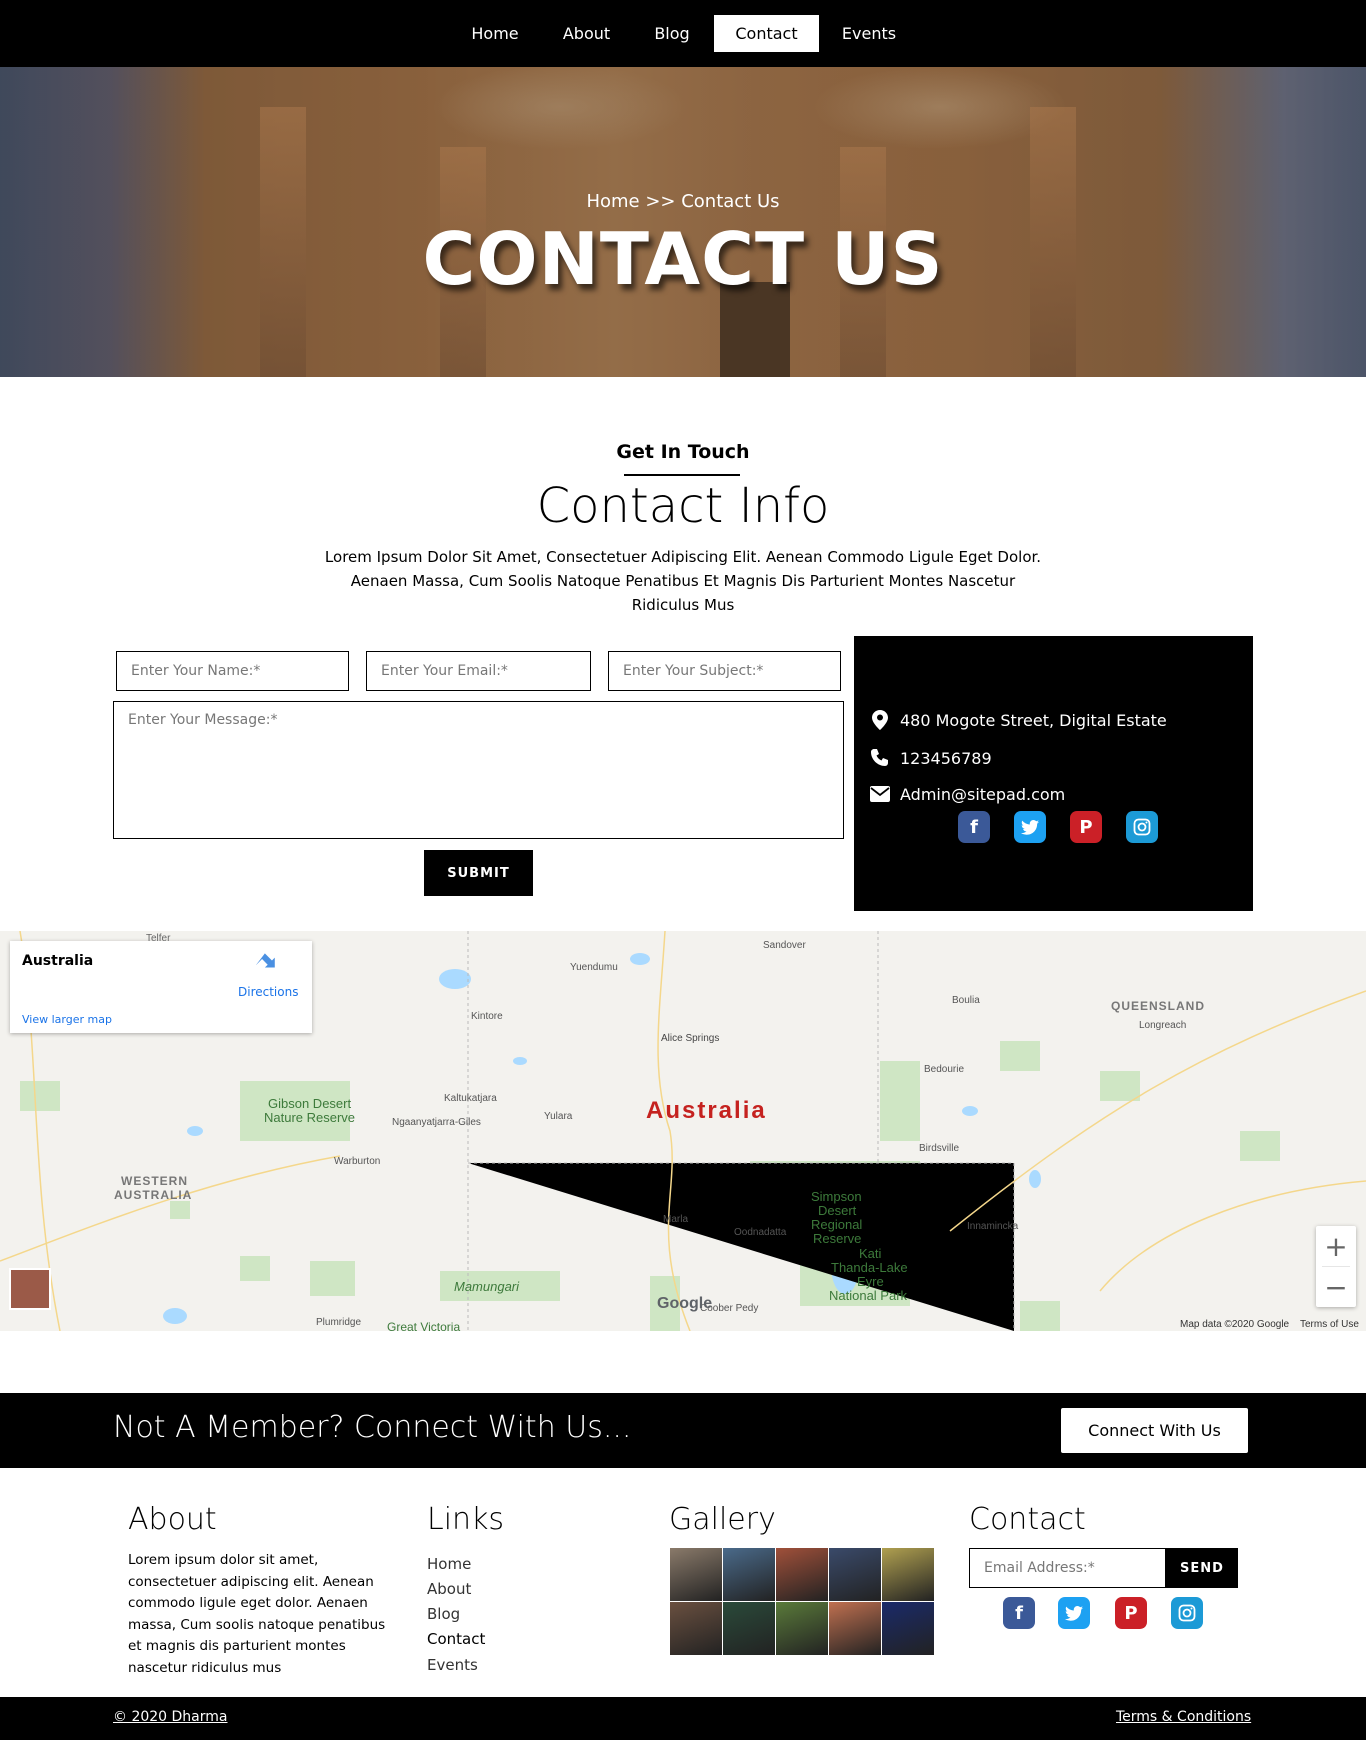 The height and width of the screenshot is (1740, 1366). Describe the element at coordinates (1202, 1568) in the screenshot. I see `send-button: SEND` at that location.